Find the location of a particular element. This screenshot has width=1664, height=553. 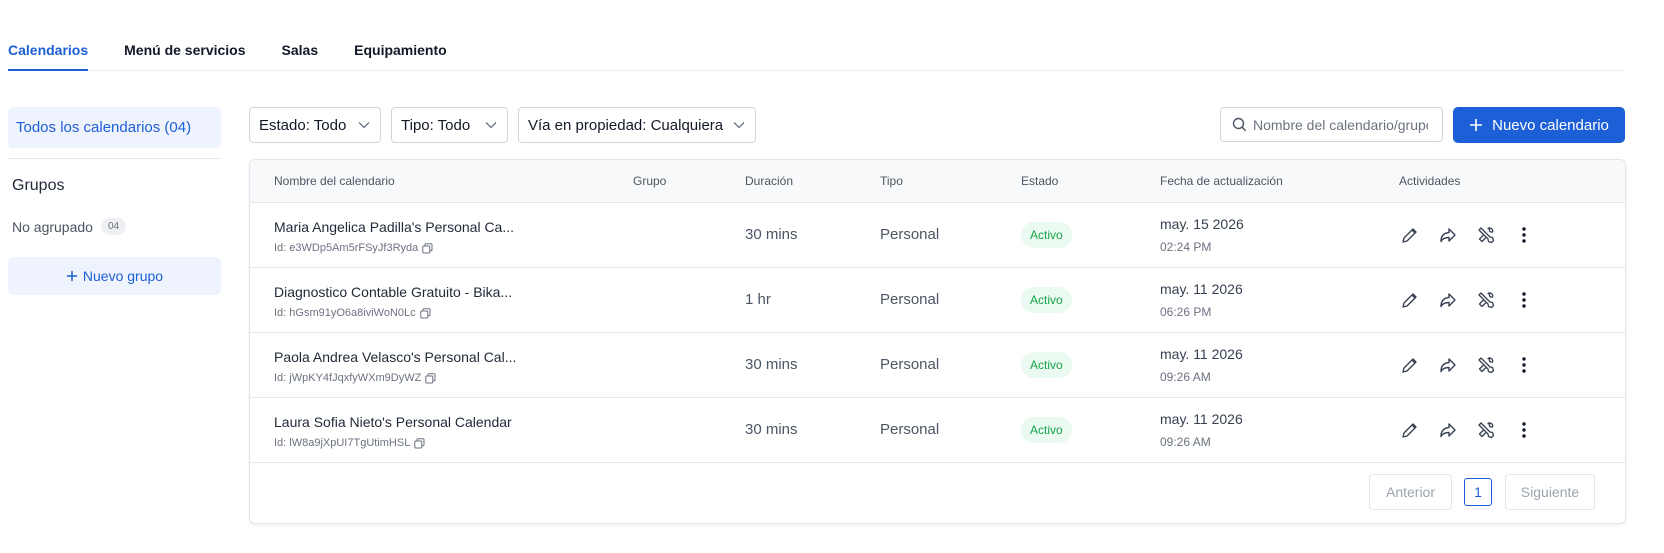

ownership-filter: Vía en propiedad: Cualquiera is located at coordinates (637, 125).